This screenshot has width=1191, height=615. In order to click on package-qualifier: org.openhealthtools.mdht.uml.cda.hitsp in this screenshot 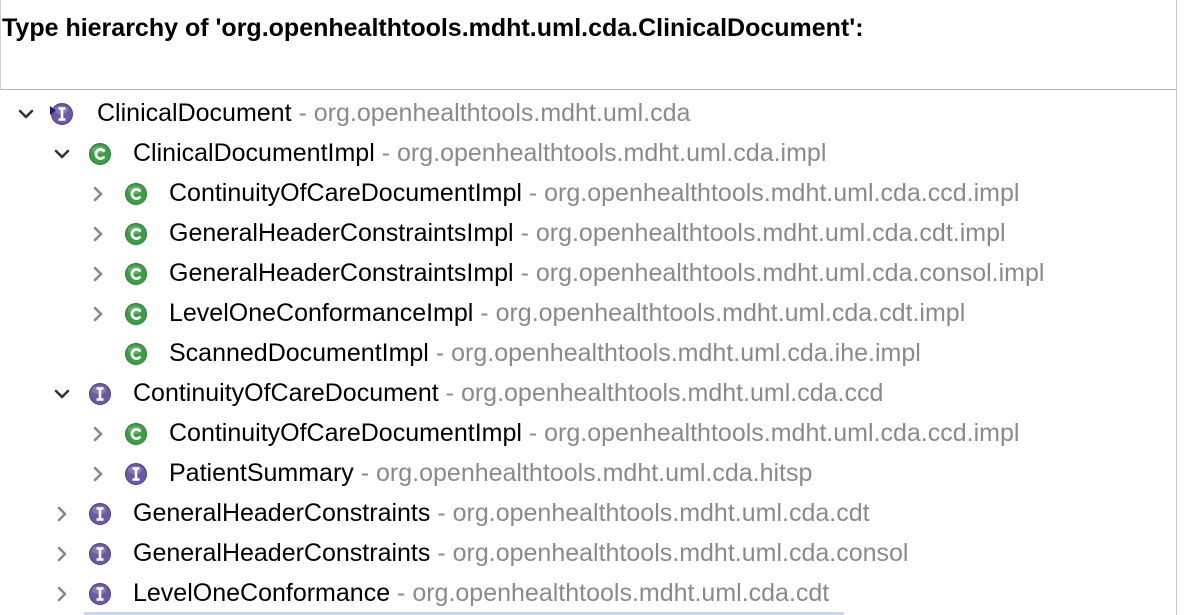, I will do `click(594, 473)`.